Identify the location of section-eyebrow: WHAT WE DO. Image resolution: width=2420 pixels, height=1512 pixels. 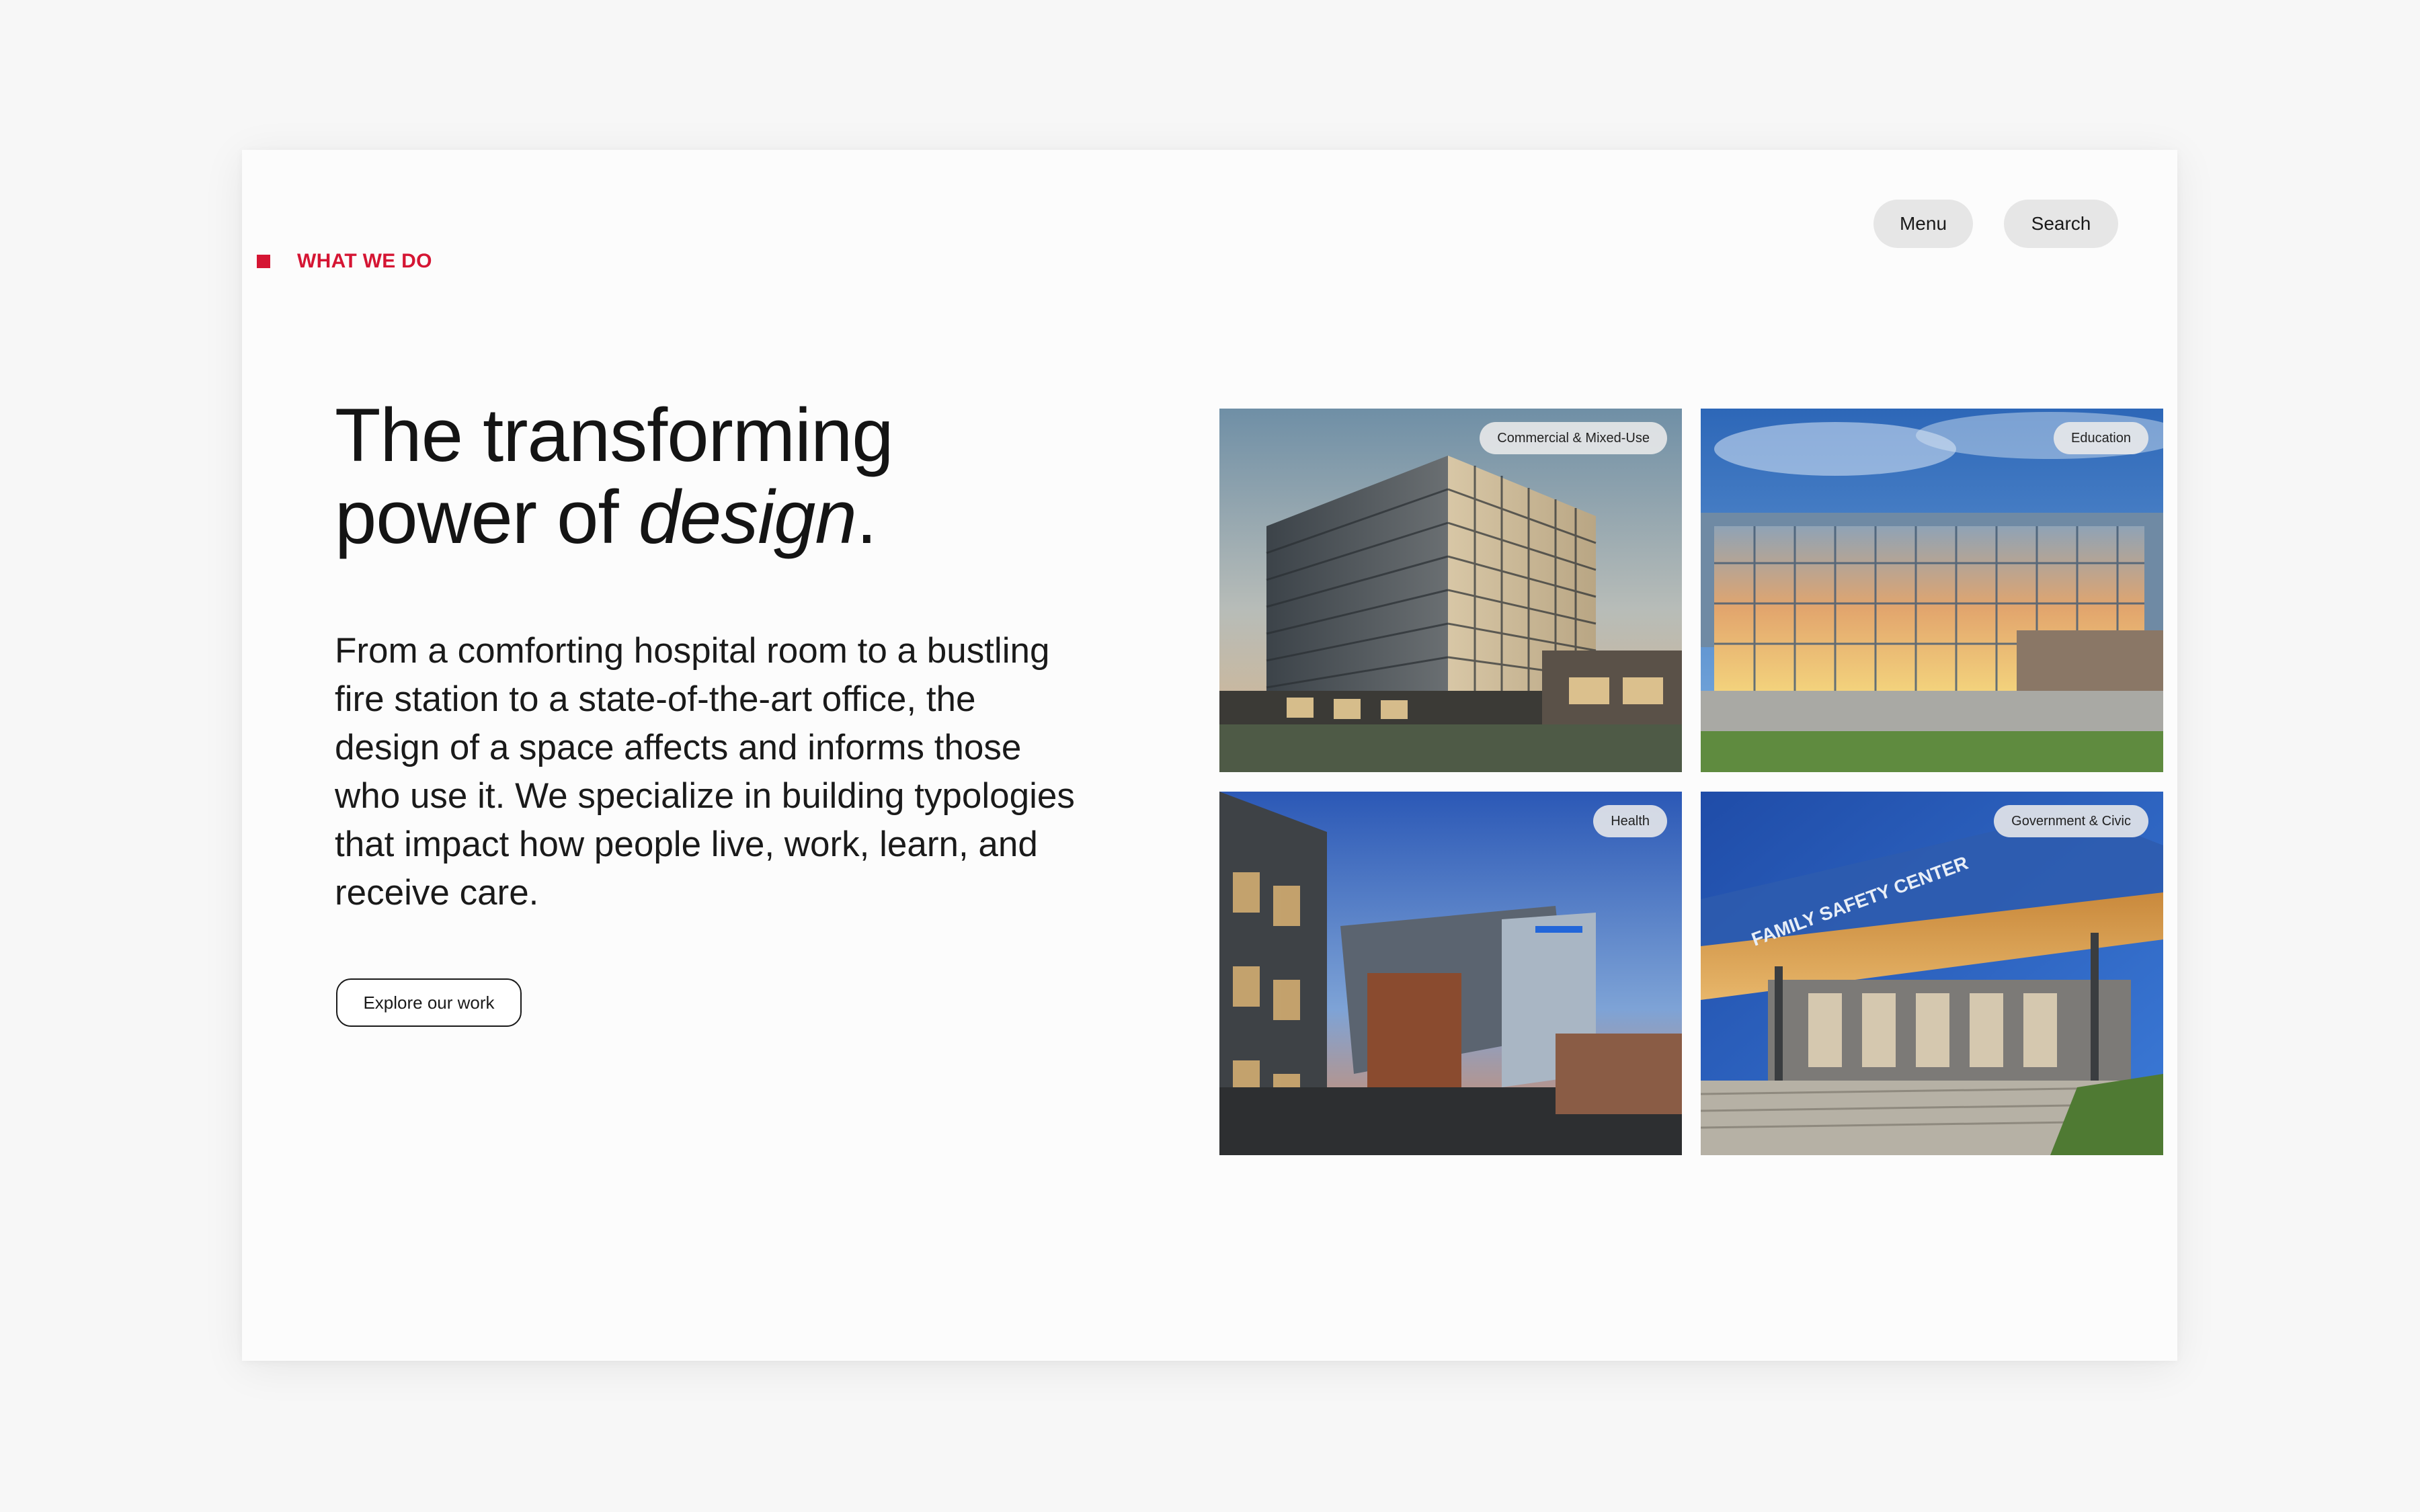
(344, 261).